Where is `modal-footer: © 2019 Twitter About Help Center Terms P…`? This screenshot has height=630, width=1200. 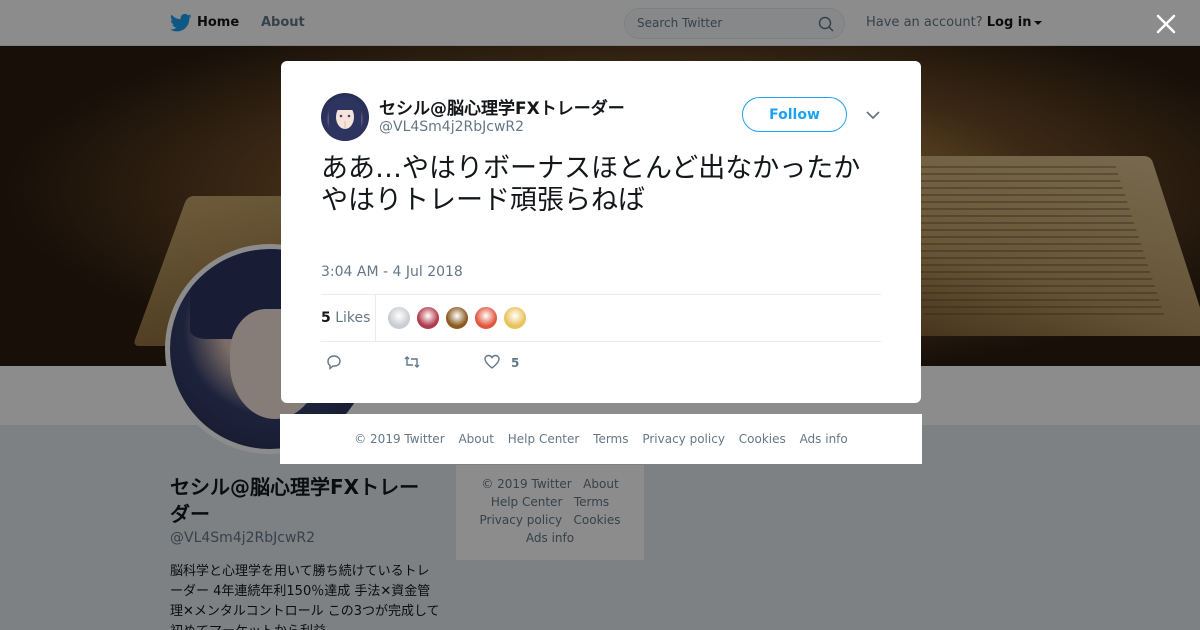 modal-footer: © 2019 Twitter About Help Center Terms P… is located at coordinates (601, 439).